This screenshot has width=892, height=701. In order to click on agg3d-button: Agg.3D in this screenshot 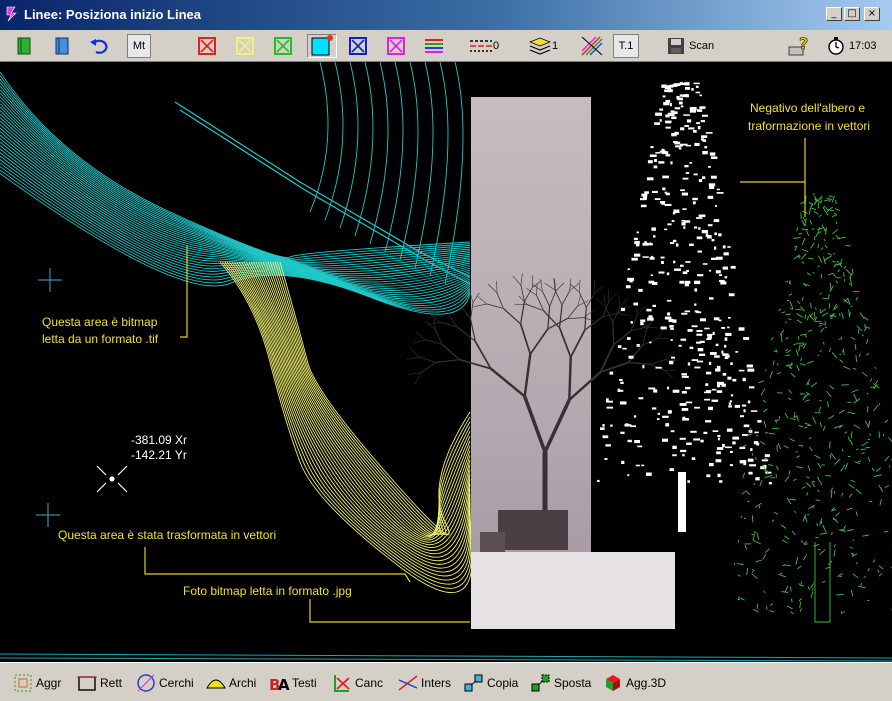, I will do `click(634, 683)`.